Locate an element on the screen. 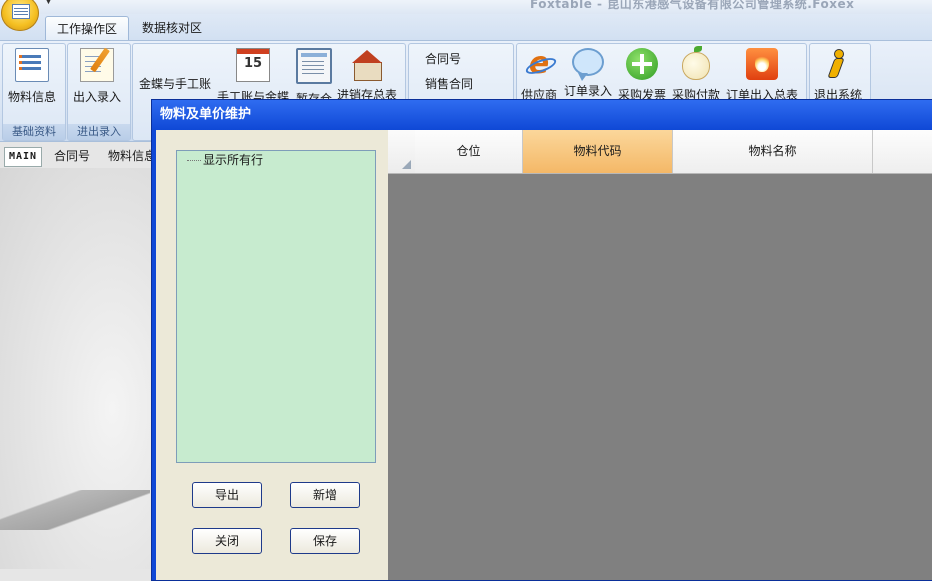 The image size is (932, 581). speech-bubble-icon is located at coordinates (588, 64).